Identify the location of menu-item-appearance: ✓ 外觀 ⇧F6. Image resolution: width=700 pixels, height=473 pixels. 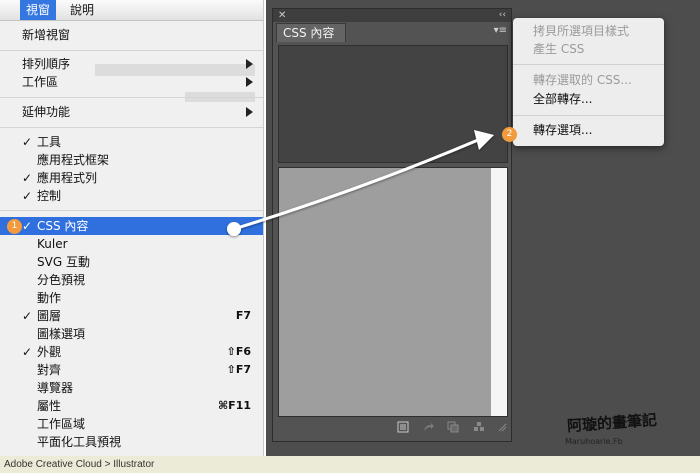
(131, 352).